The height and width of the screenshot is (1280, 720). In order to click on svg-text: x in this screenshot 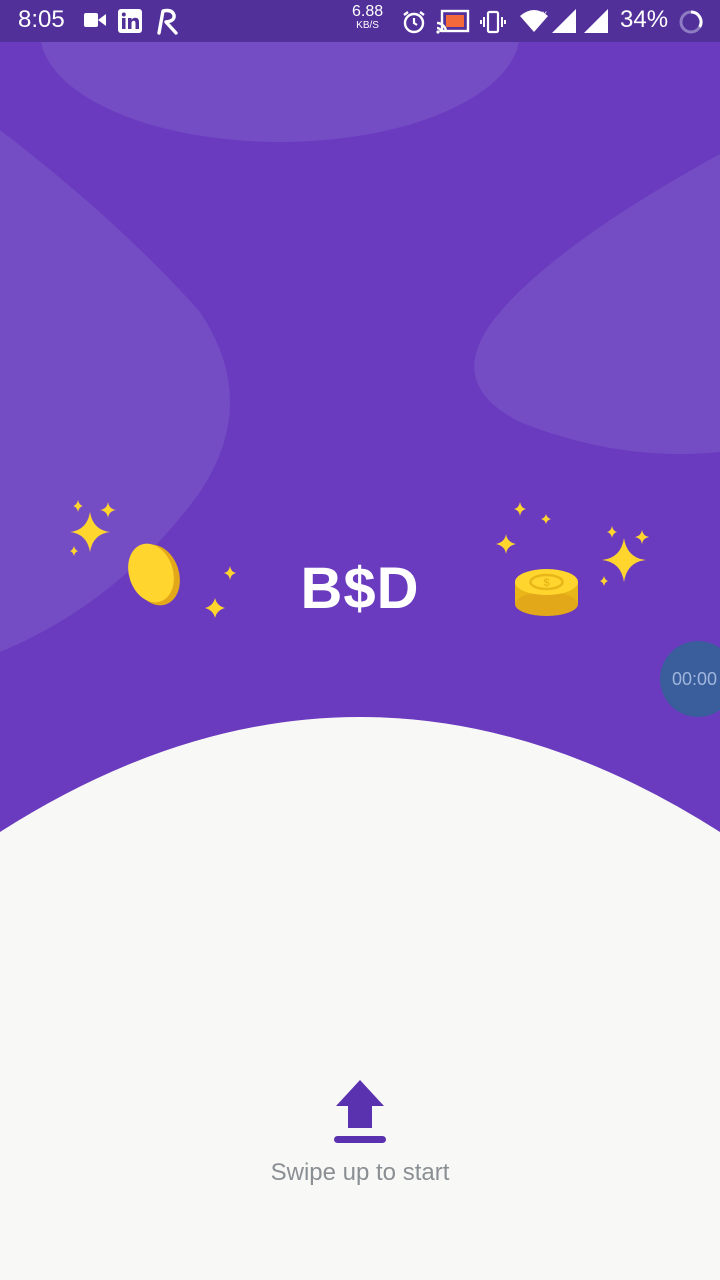, I will do `click(544, 14)`.